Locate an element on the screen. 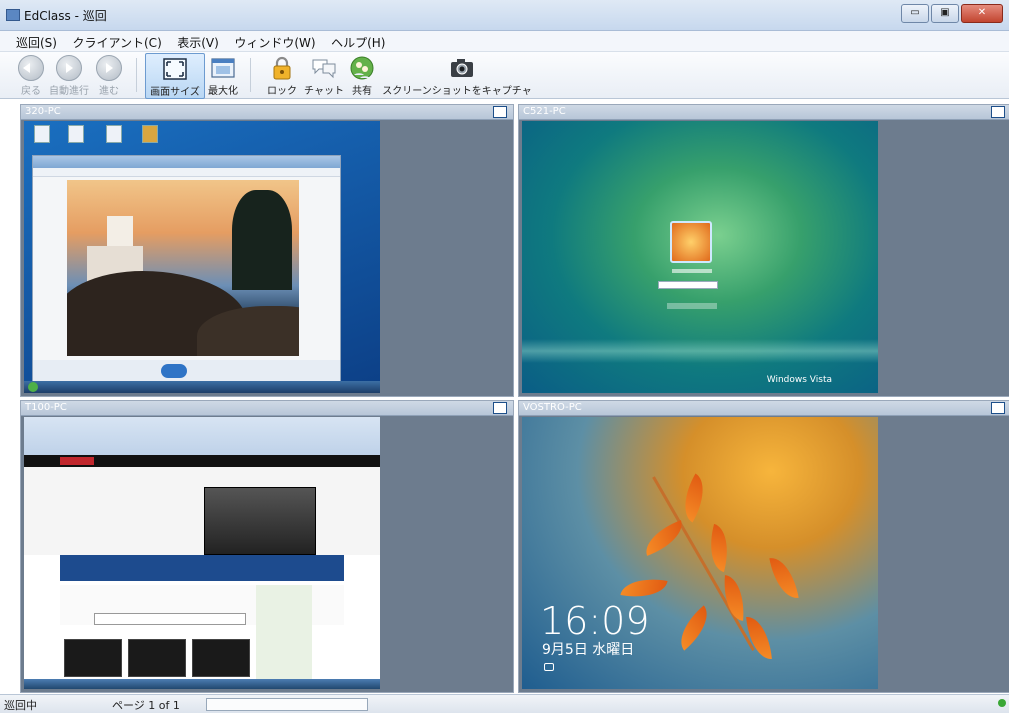  panel-name: 320-PC is located at coordinates (43, 111).